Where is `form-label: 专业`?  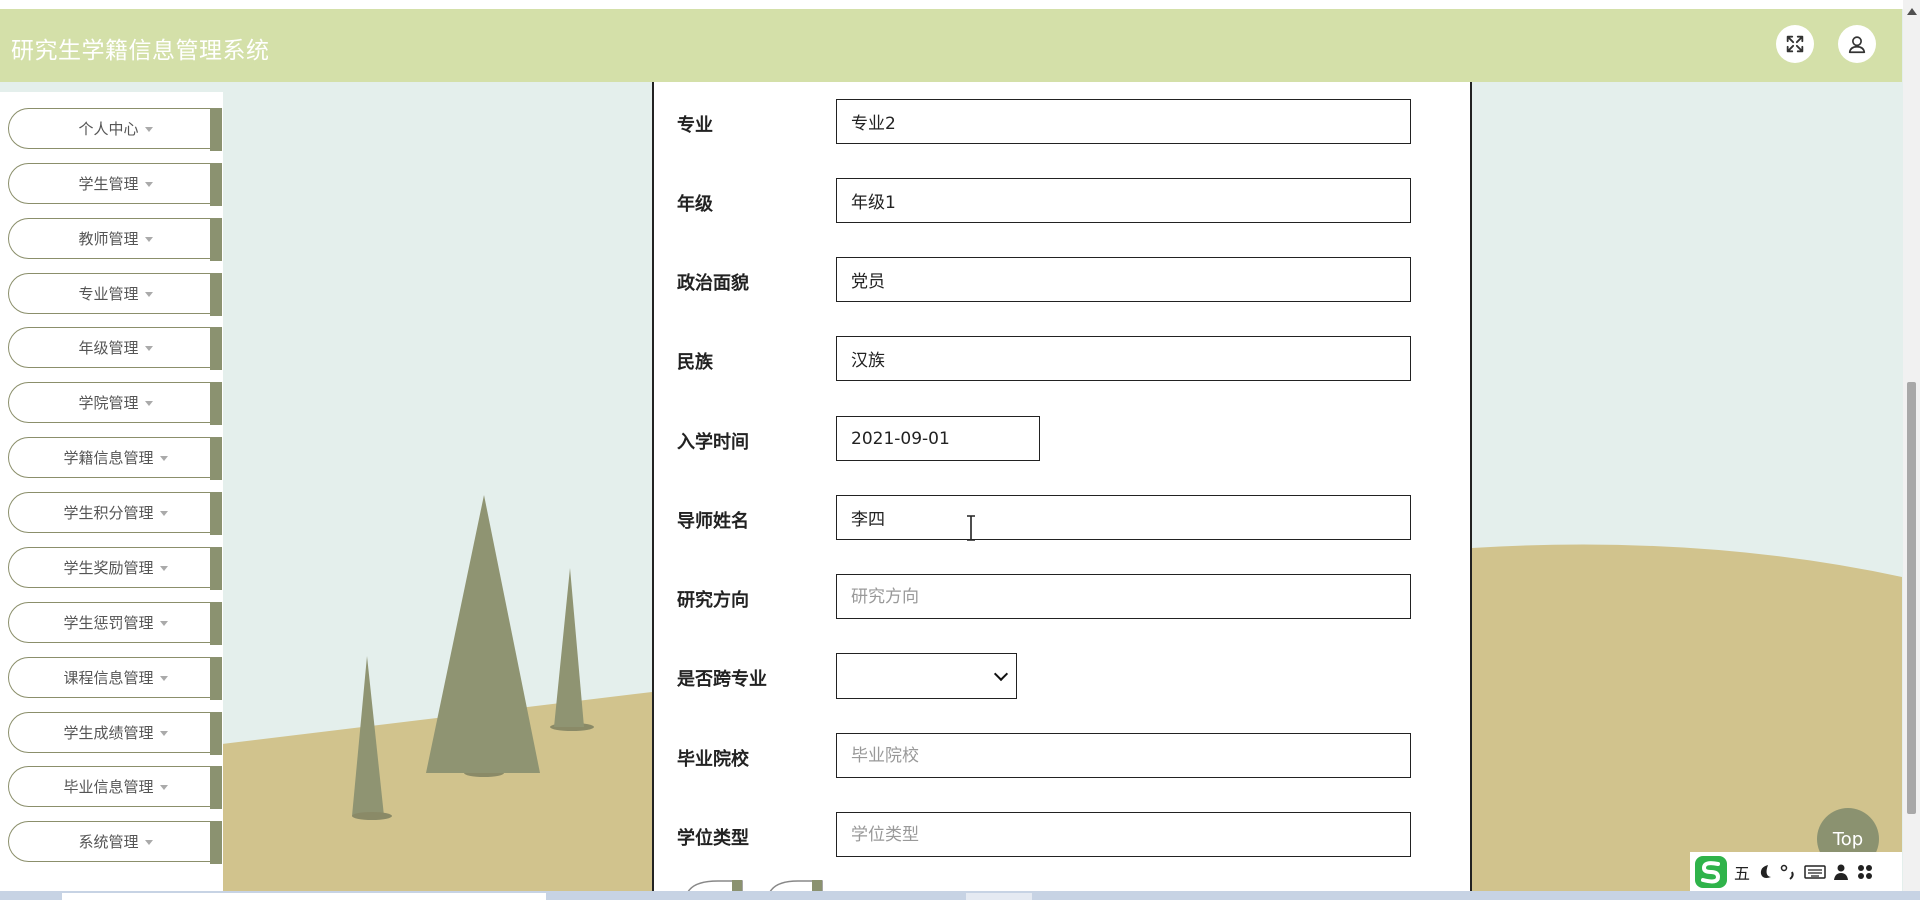 form-label: 专业 is located at coordinates (695, 125).